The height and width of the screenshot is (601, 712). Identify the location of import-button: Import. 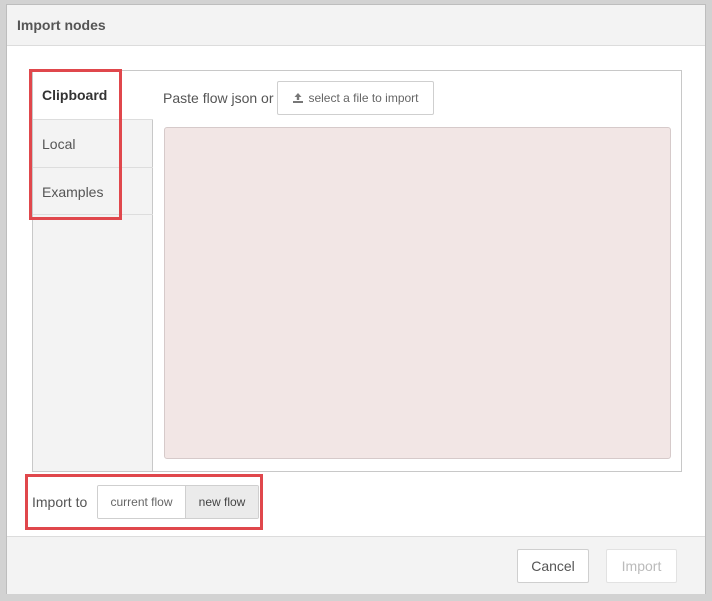
(641, 566).